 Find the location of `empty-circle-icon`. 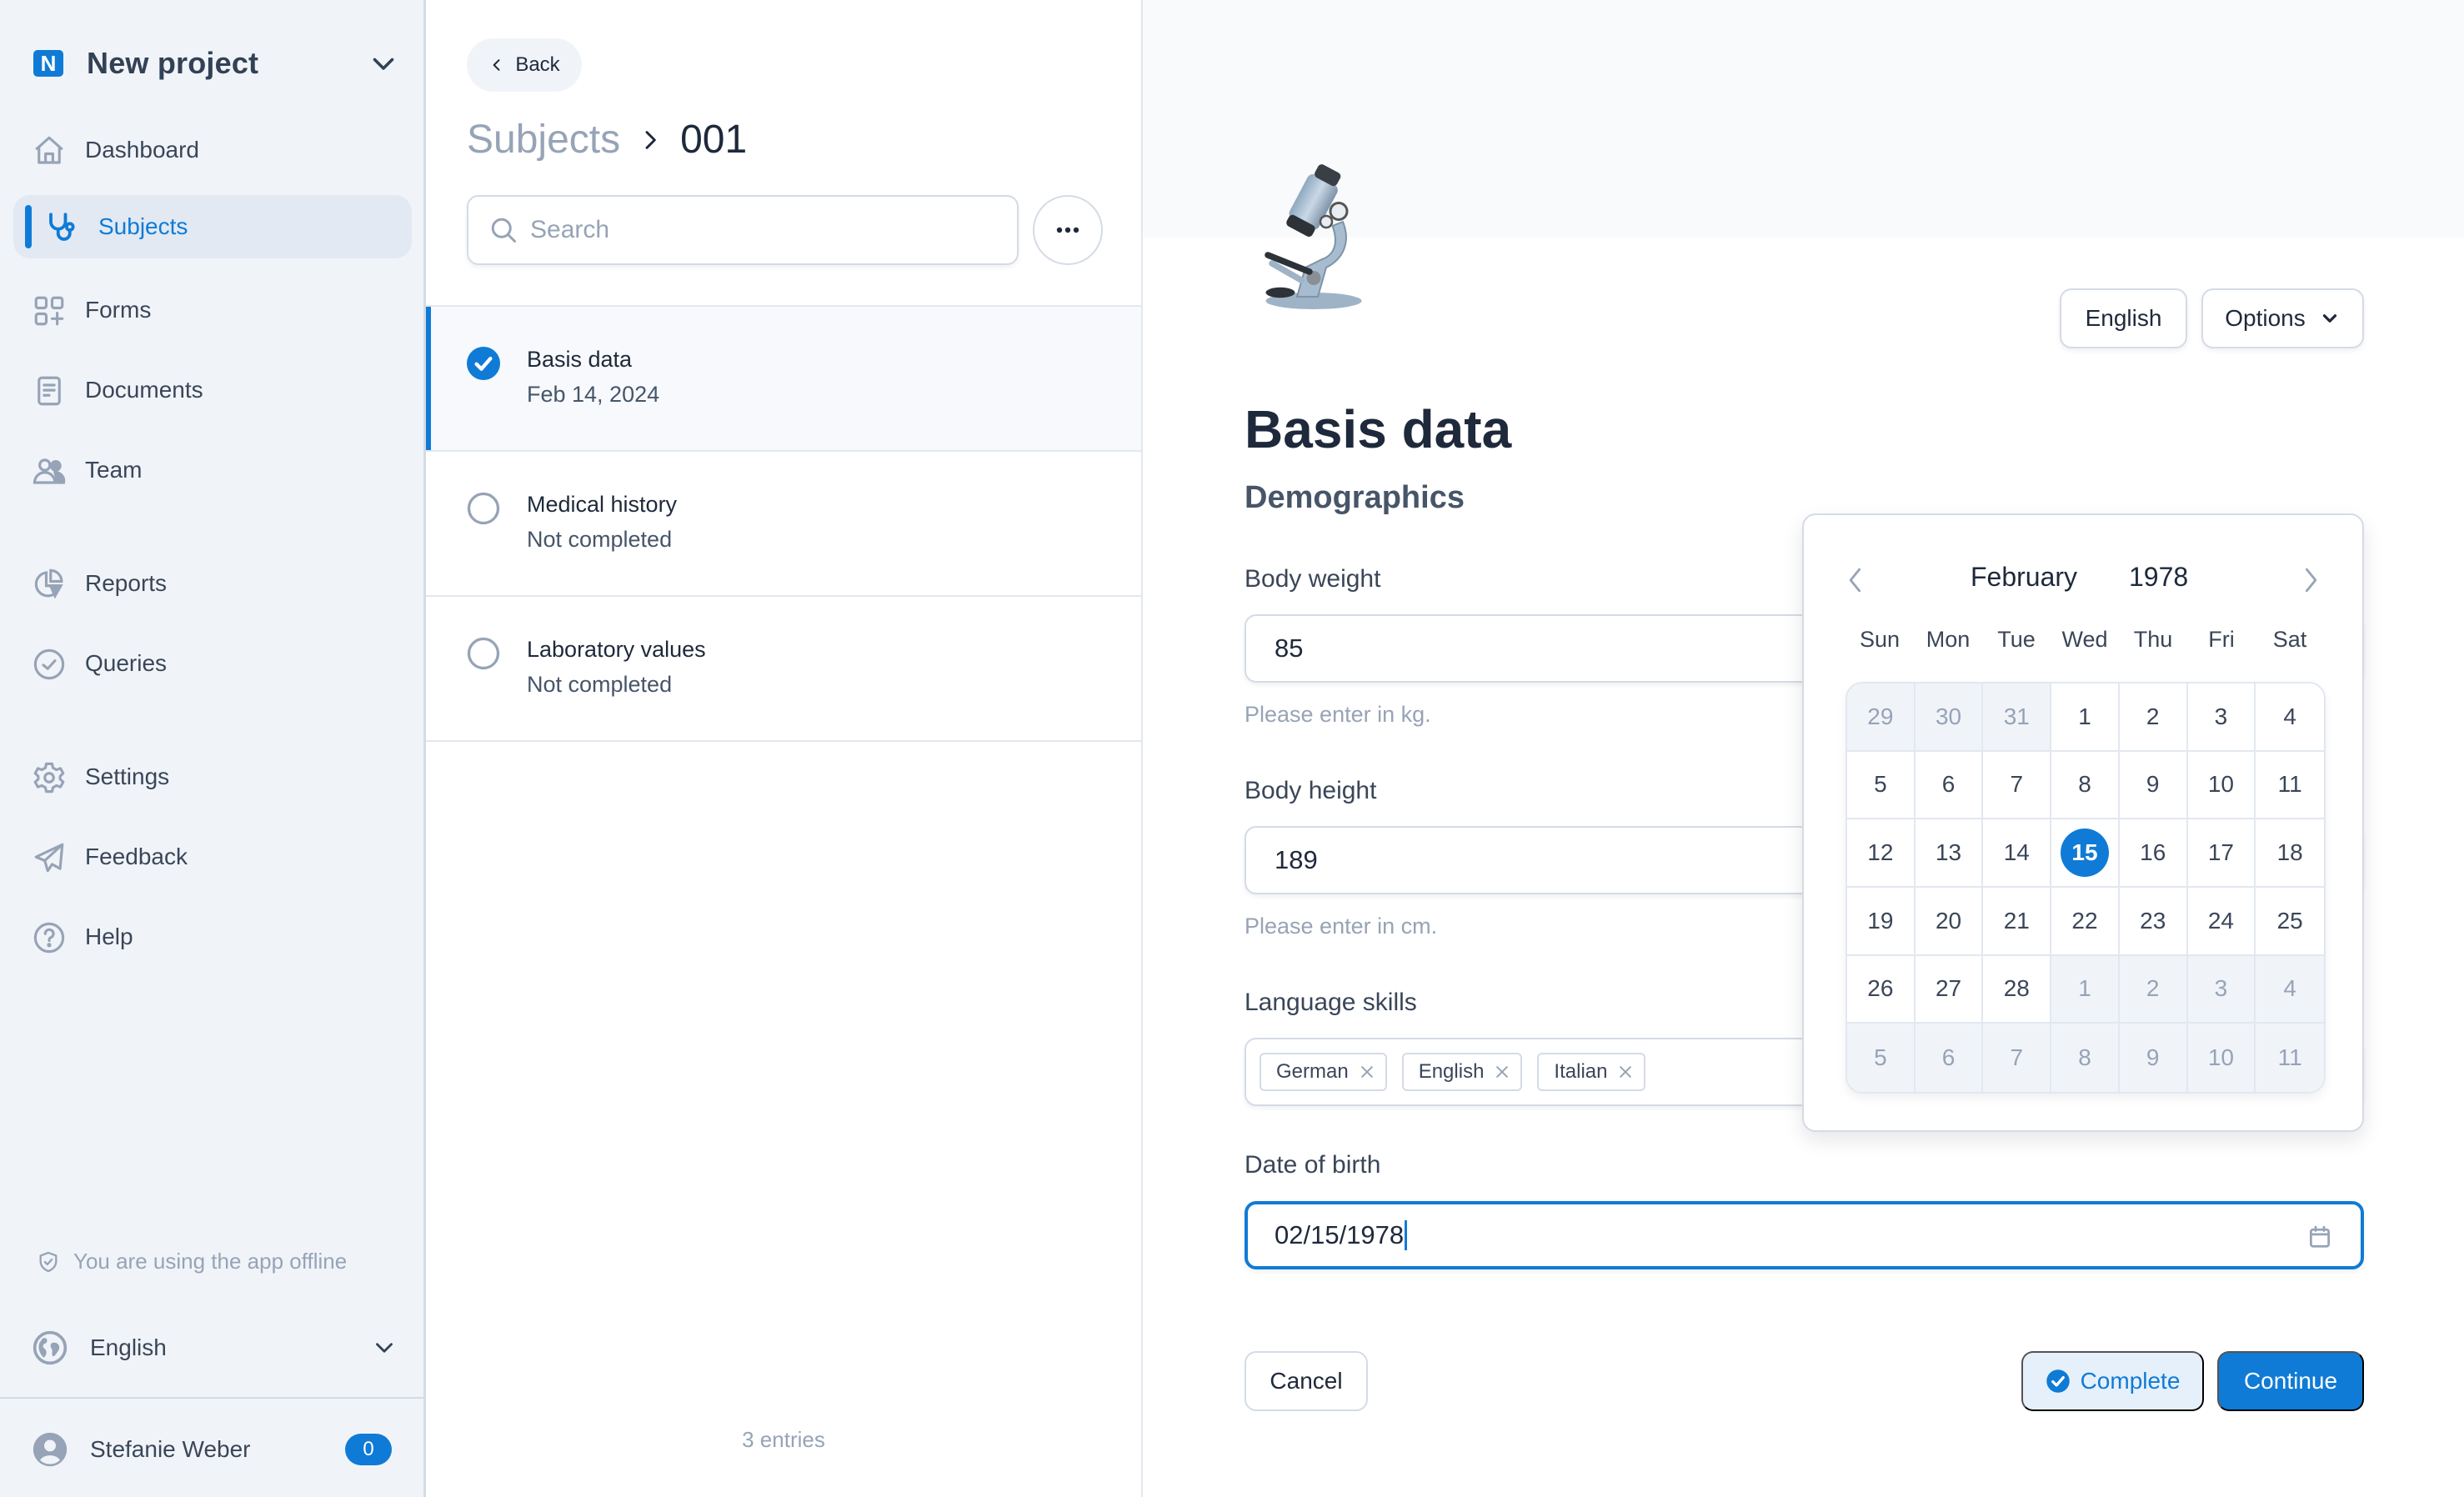

empty-circle-icon is located at coordinates (483, 508).